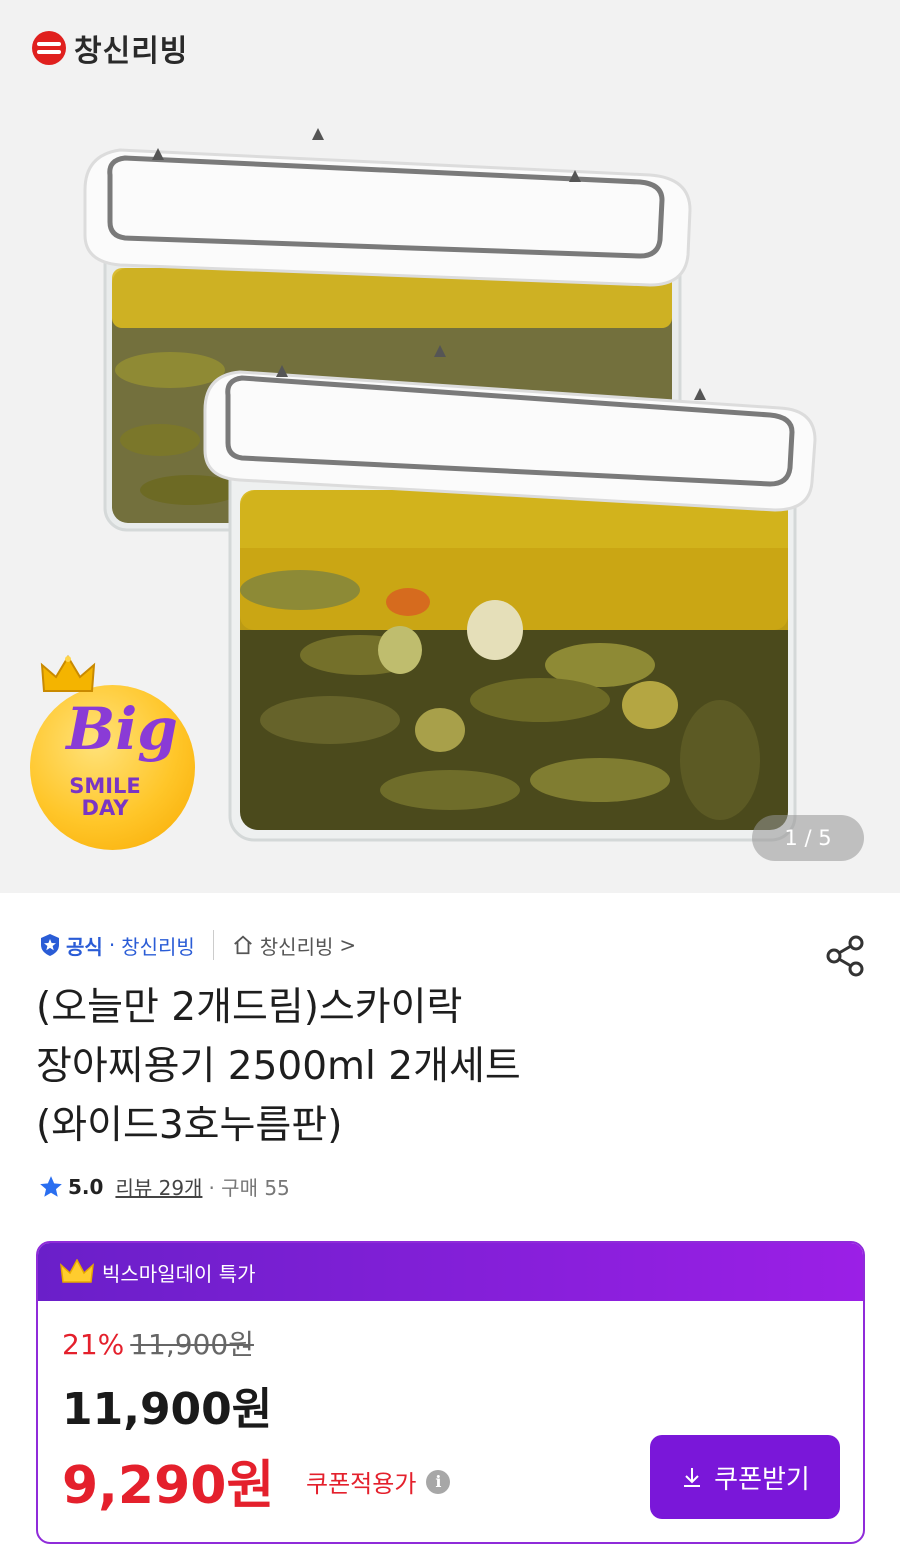 This screenshot has width=900, height=1560. What do you see at coordinates (105, 808) in the screenshot?
I see `badge-day-line: DAY` at bounding box center [105, 808].